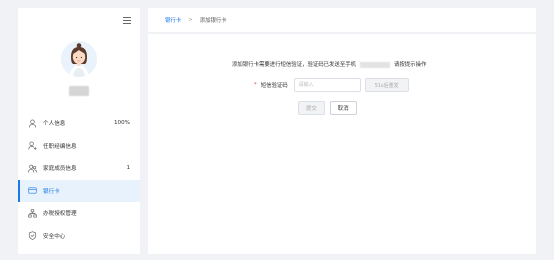 This screenshot has height=260, width=554. I want to click on breadcrumb-current: 添加银行卡, so click(213, 21).